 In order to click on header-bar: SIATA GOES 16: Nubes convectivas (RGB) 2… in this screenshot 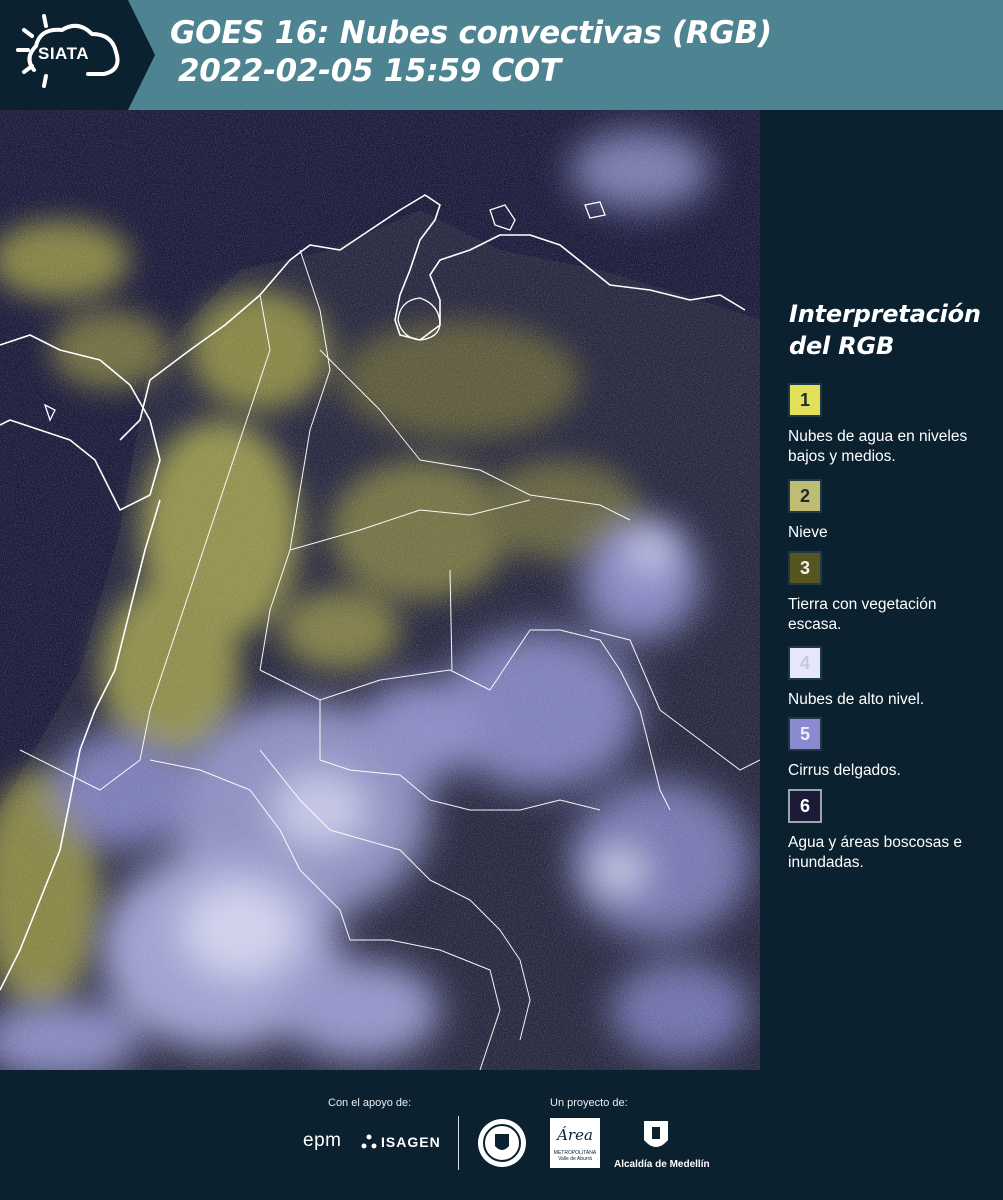, I will do `click(501, 55)`.